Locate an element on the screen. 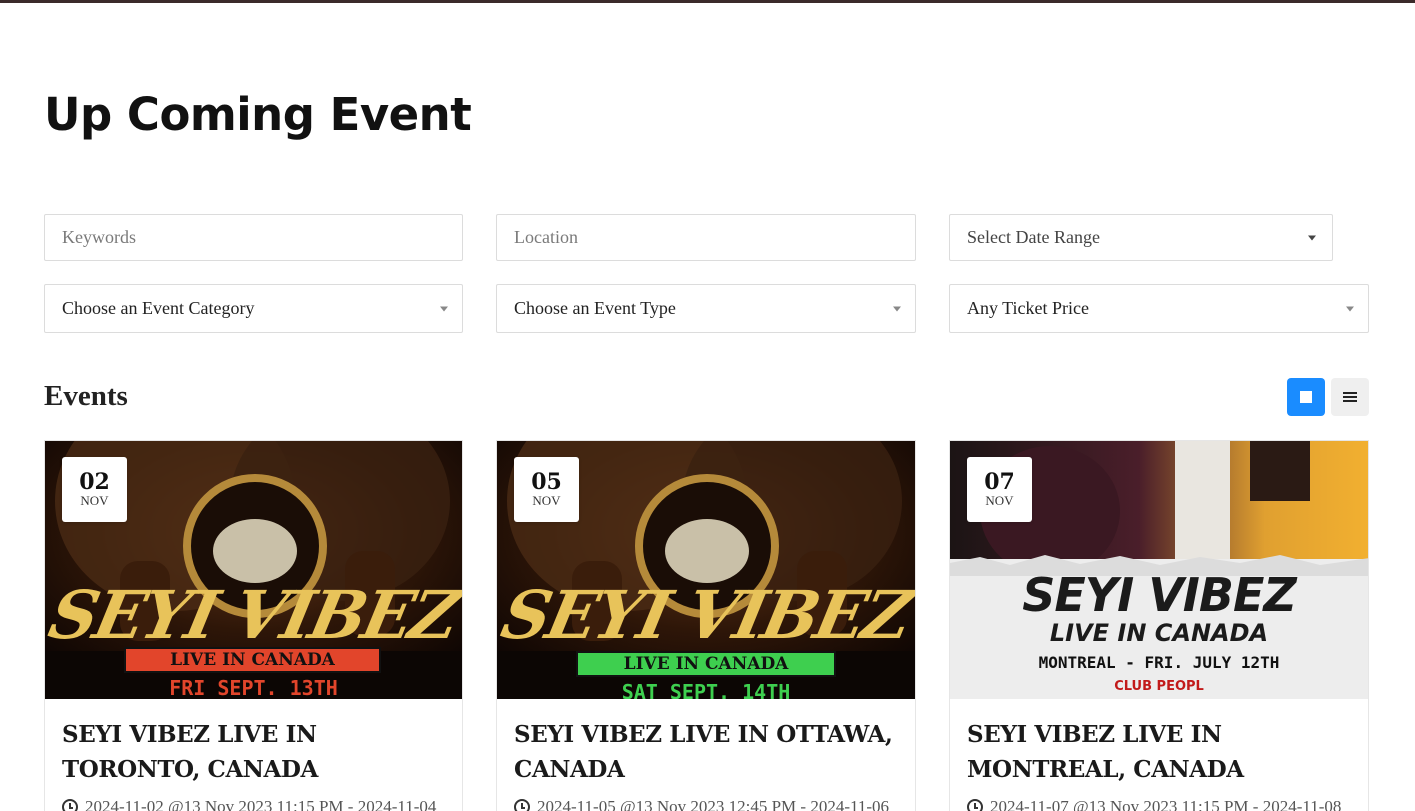 The image size is (1415, 811). date-range-select: Select Date Range is located at coordinates (1141, 237).